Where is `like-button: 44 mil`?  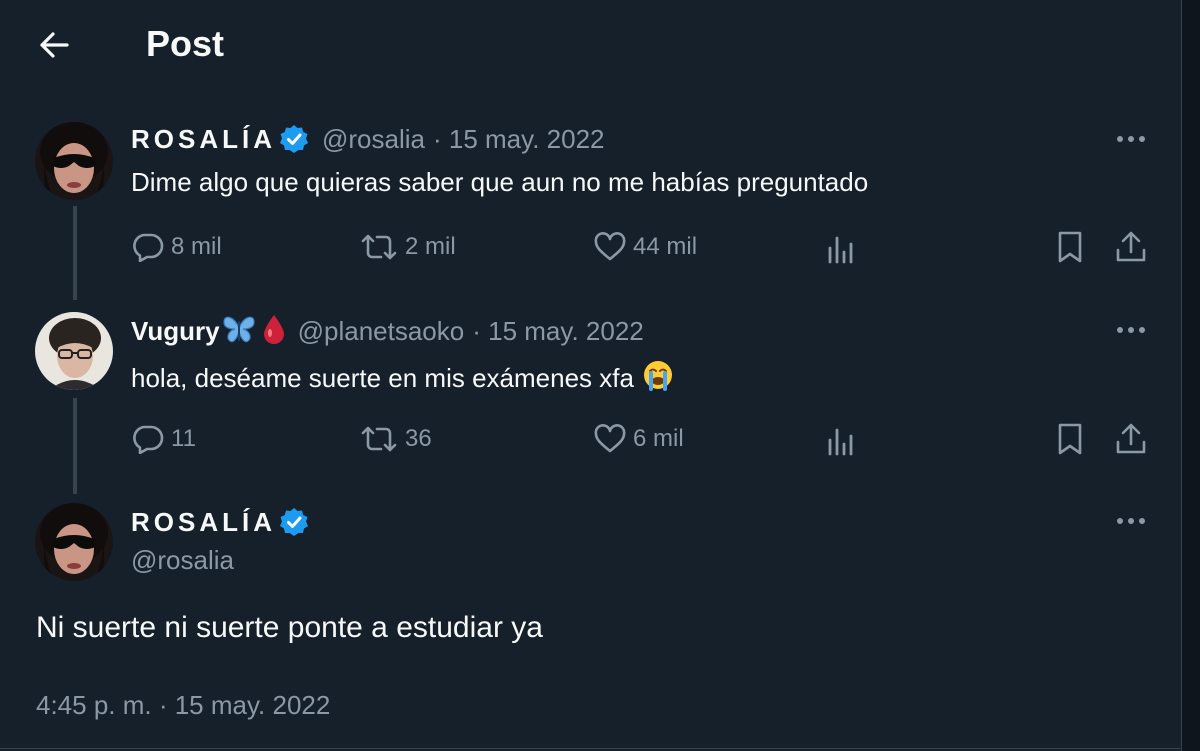 like-button: 44 mil is located at coordinates (645, 247).